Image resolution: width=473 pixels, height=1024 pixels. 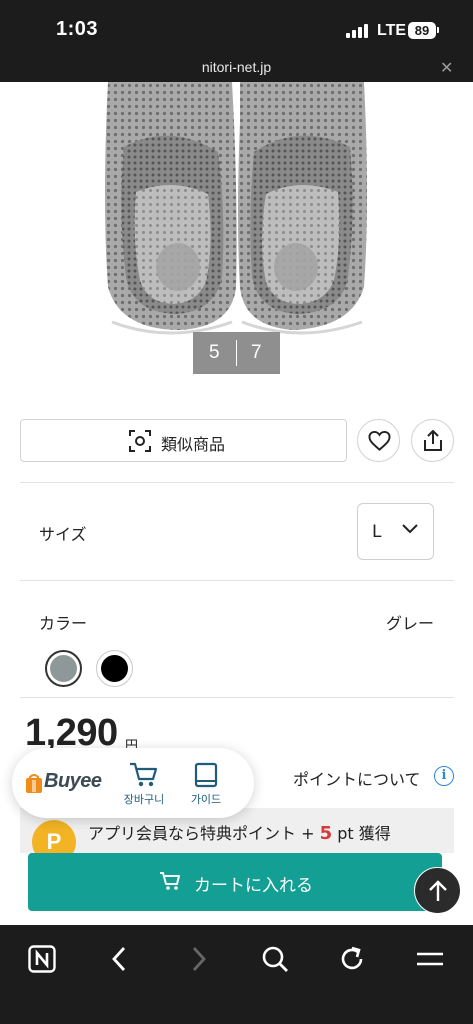 I want to click on points-info-link: ポイントについて, so click(x=357, y=778).